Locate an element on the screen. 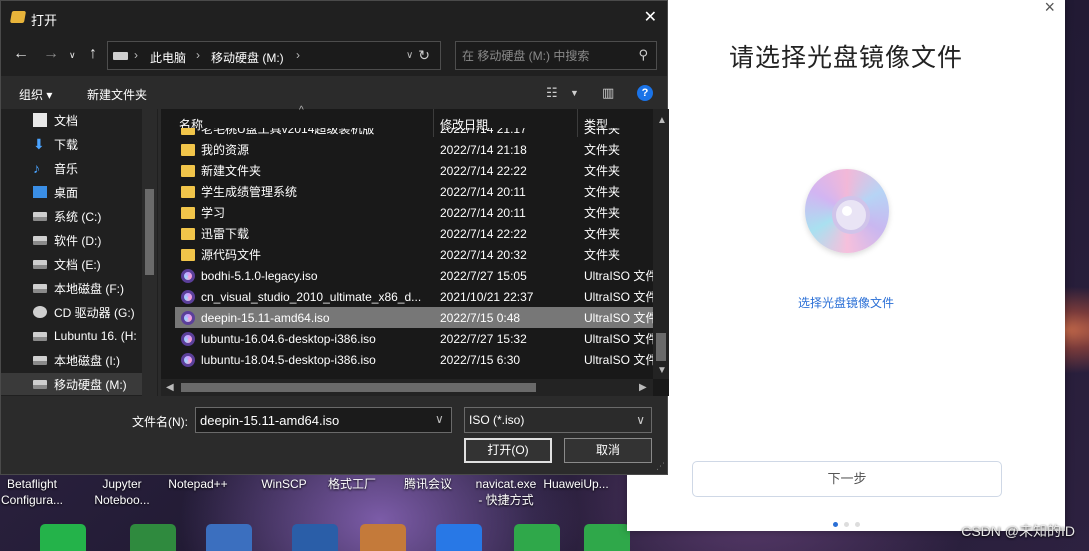 Image resolution: width=1089 pixels, height=551 pixels. resize-grip-icon: ⋰ is located at coordinates (660, 466).